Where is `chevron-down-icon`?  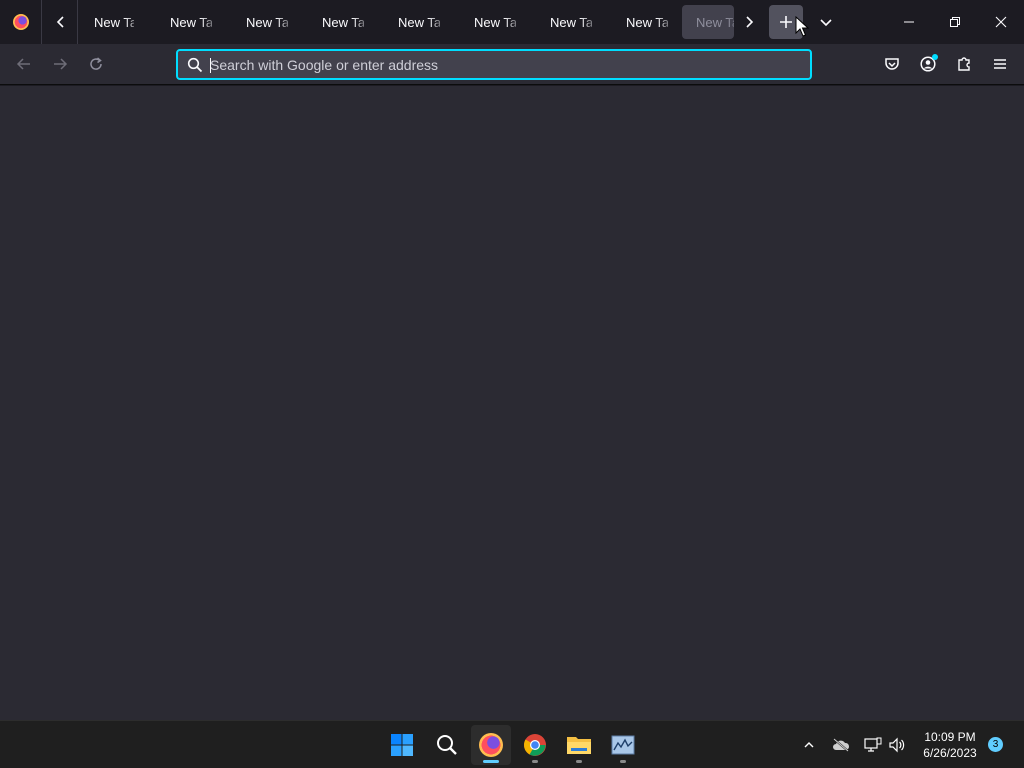 chevron-down-icon is located at coordinates (826, 23).